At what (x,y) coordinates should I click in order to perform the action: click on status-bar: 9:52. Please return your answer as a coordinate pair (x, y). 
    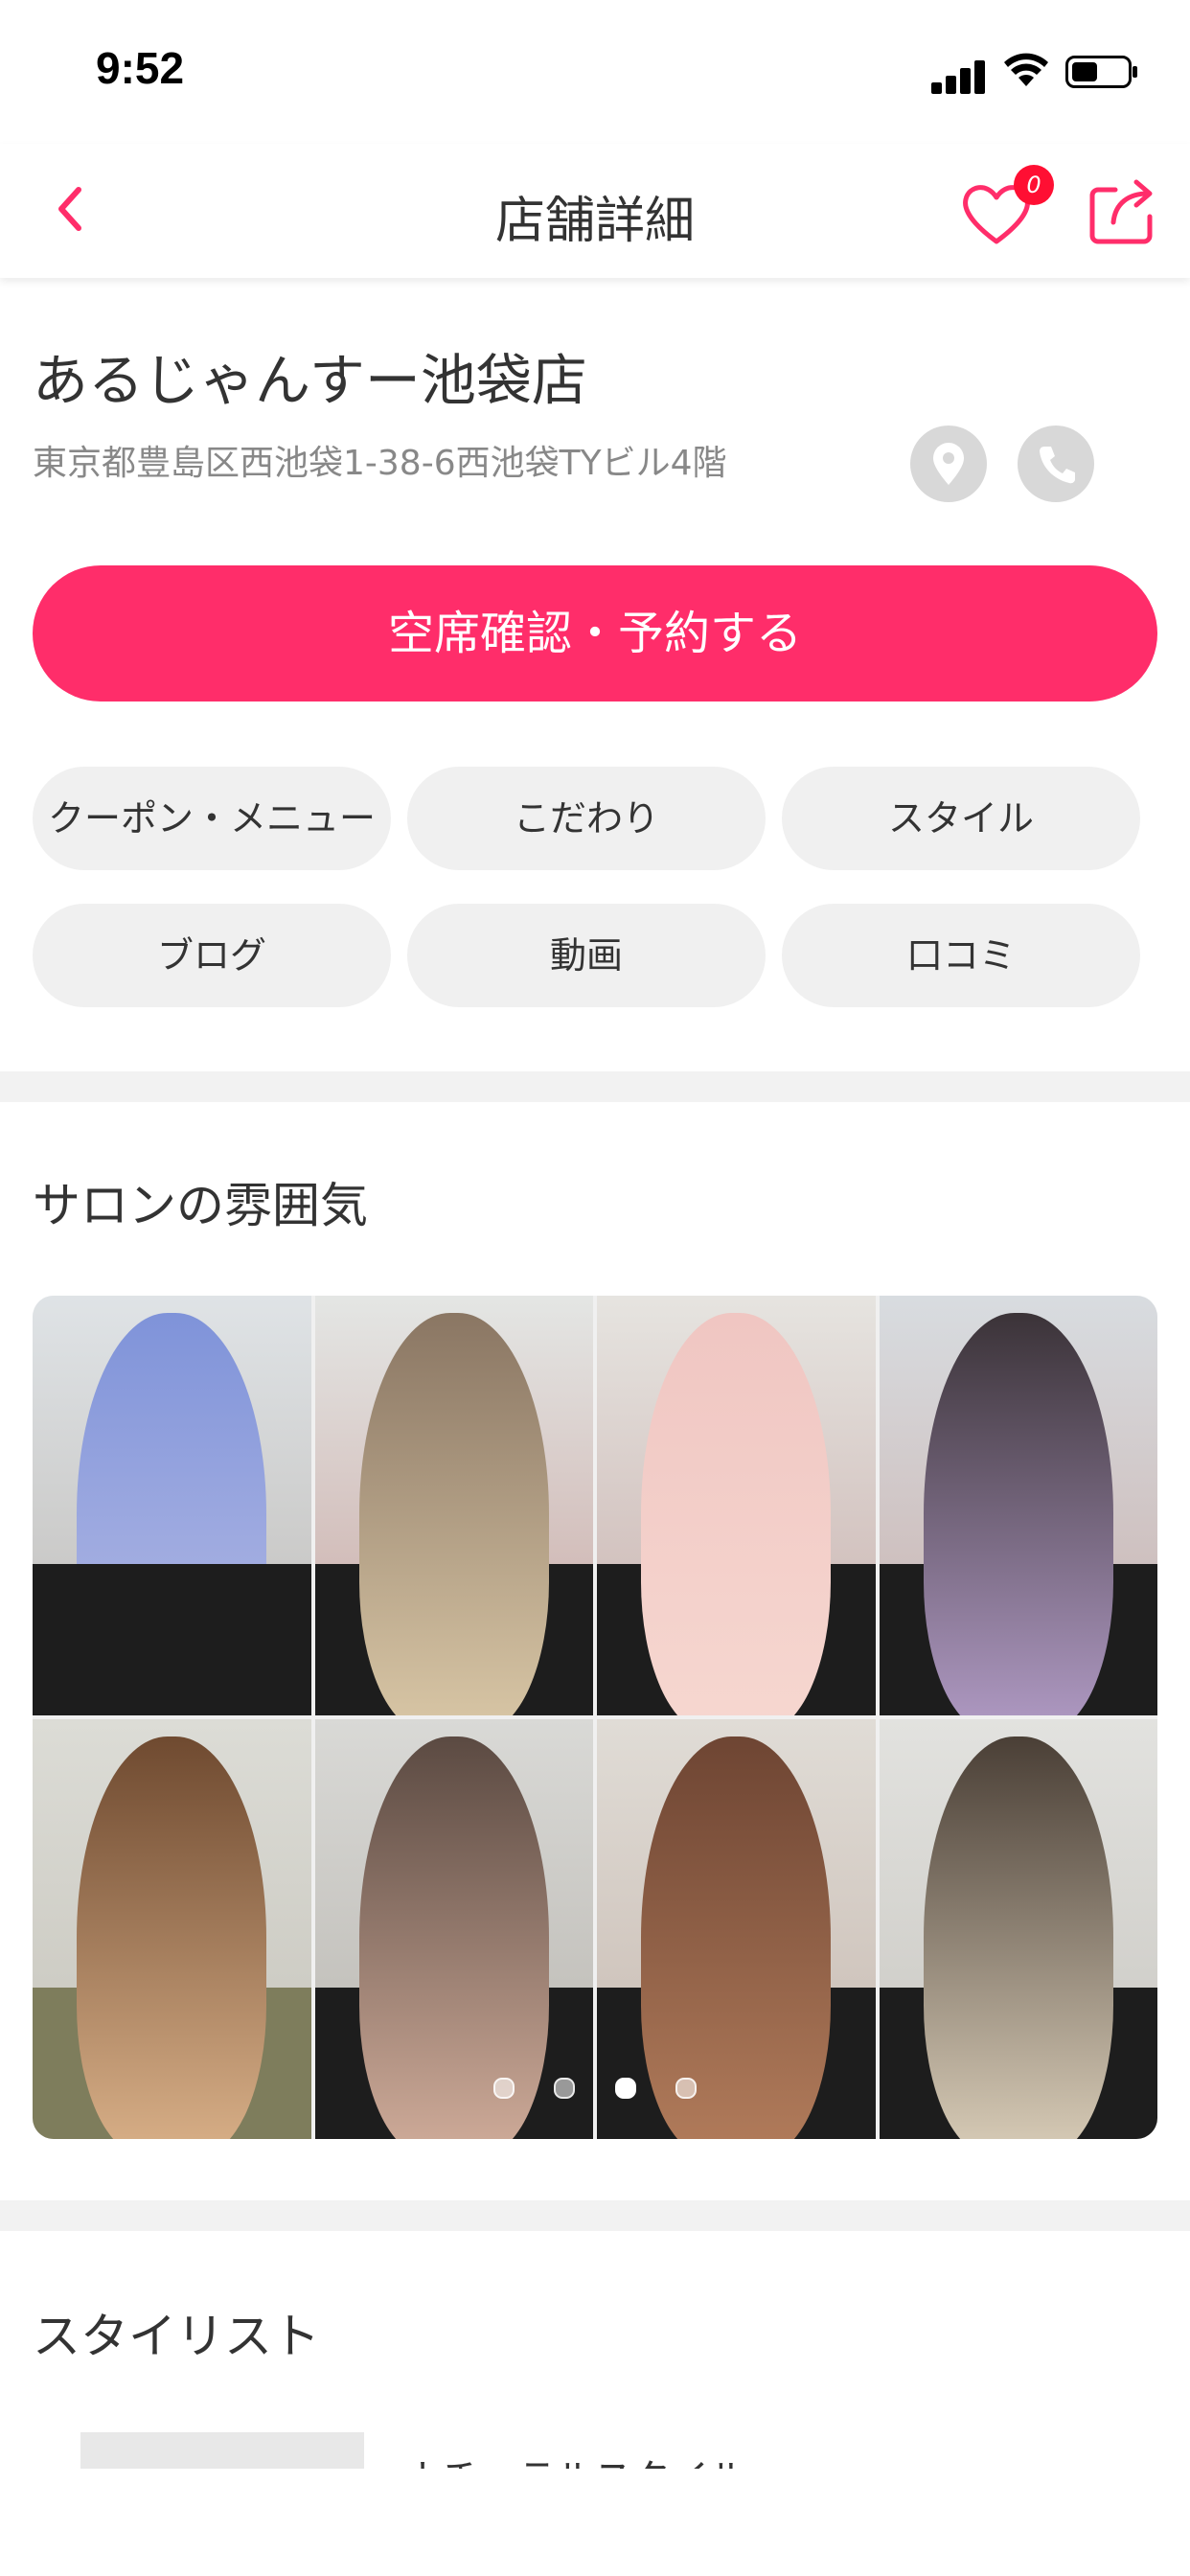
    Looking at the image, I should click on (595, 72).